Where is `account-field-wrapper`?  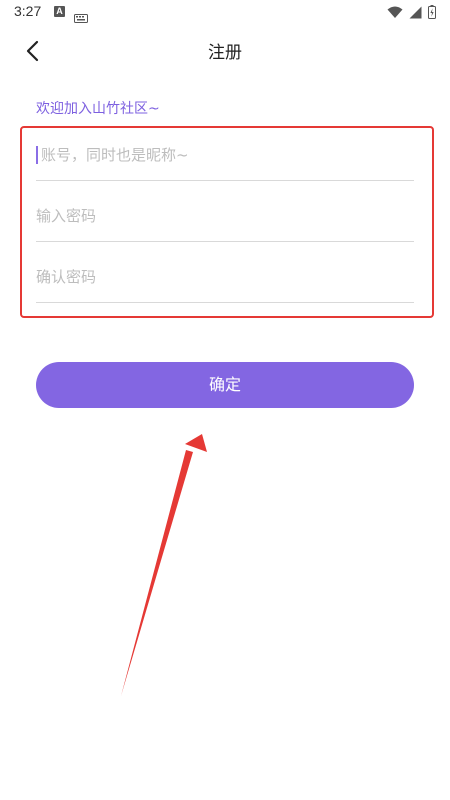 account-field-wrapper is located at coordinates (227, 155).